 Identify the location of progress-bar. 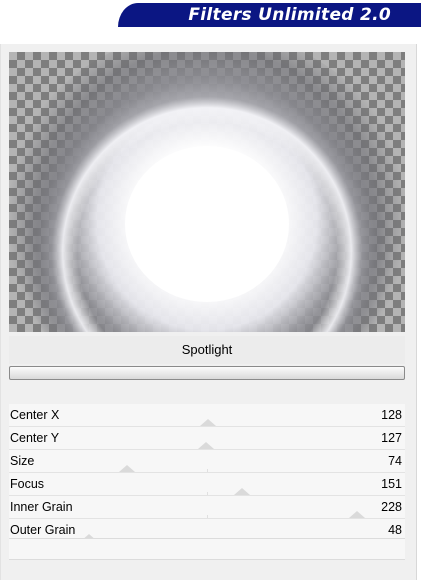
(207, 373).